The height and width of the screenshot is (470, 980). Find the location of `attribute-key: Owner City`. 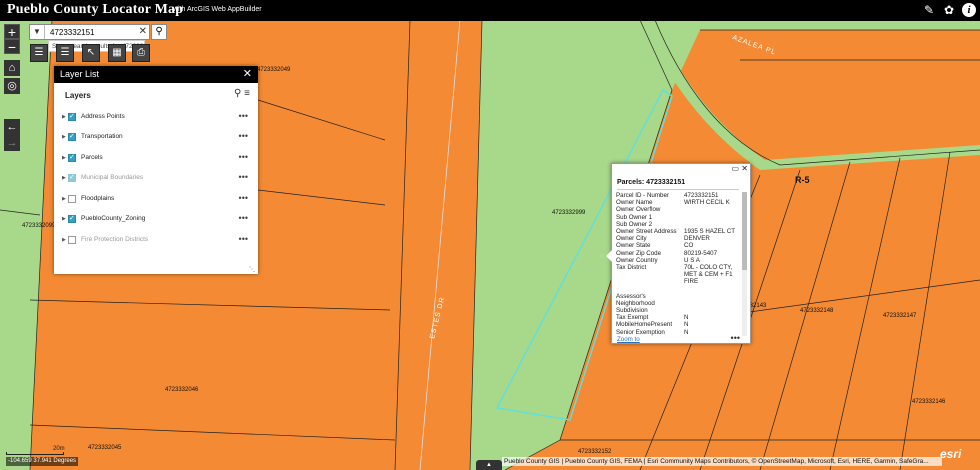

attribute-key: Owner City is located at coordinates (631, 239).